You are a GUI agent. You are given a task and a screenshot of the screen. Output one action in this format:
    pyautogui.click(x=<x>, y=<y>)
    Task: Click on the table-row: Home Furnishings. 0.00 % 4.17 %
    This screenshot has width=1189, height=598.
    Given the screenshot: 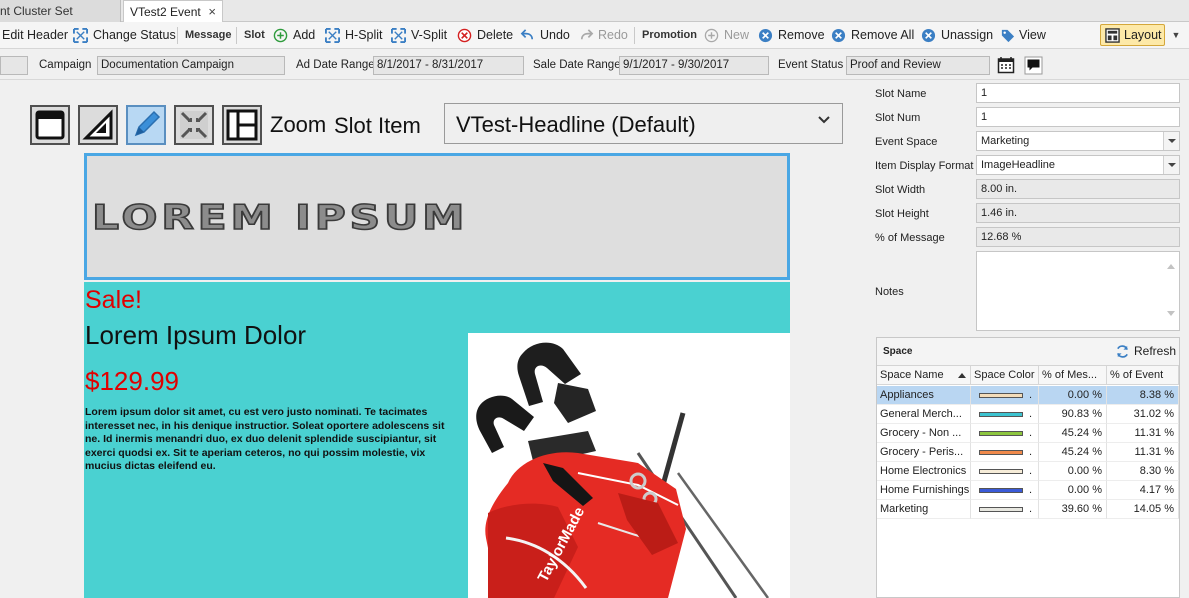 What is the action you would take?
    pyautogui.click(x=1028, y=490)
    